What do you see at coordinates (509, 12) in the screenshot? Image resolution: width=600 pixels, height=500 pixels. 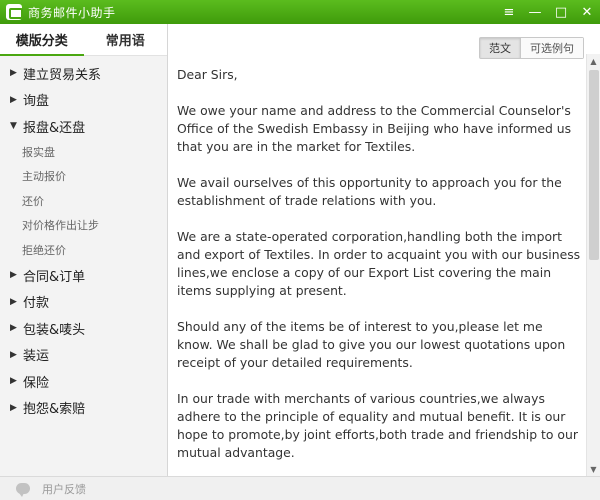 I see `menu-icon: ≡` at bounding box center [509, 12].